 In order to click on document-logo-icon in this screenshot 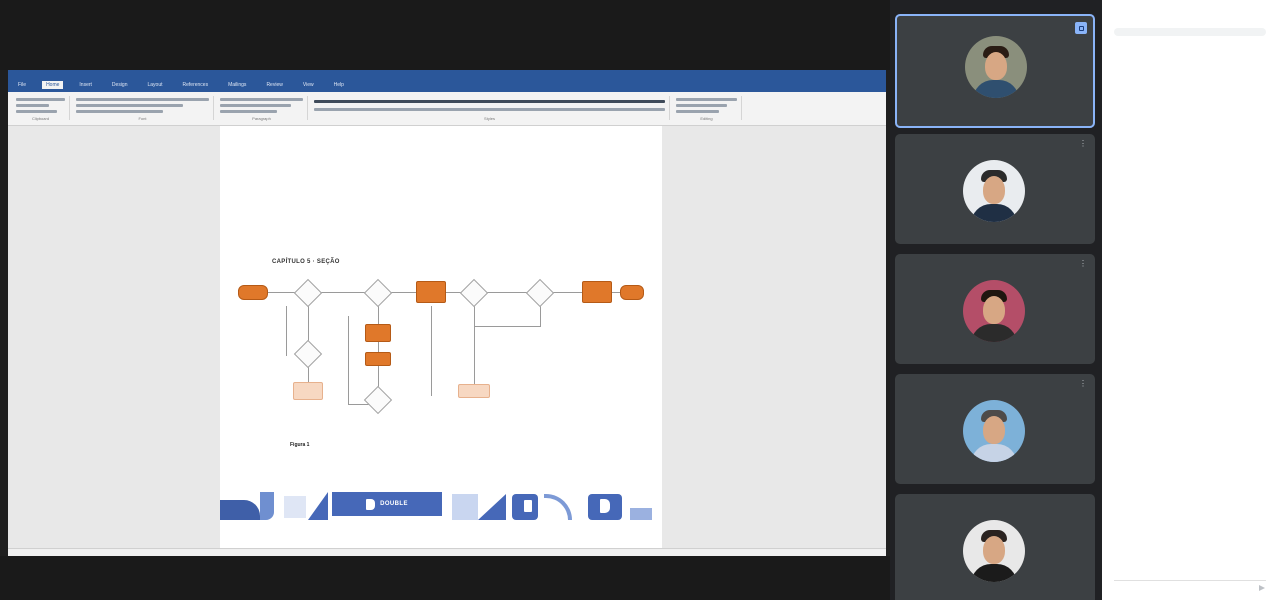, I will do `click(371, 504)`.